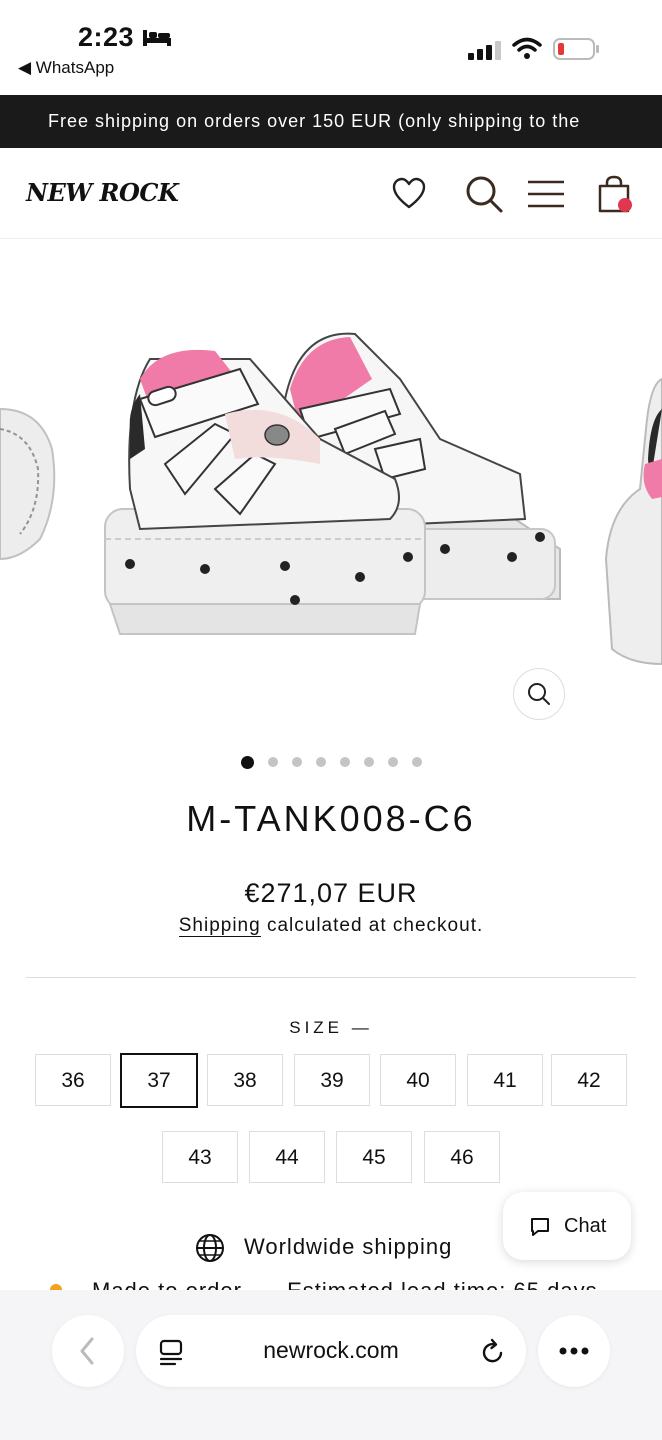 The height and width of the screenshot is (1440, 662). I want to click on globe-icon, so click(210, 1248).